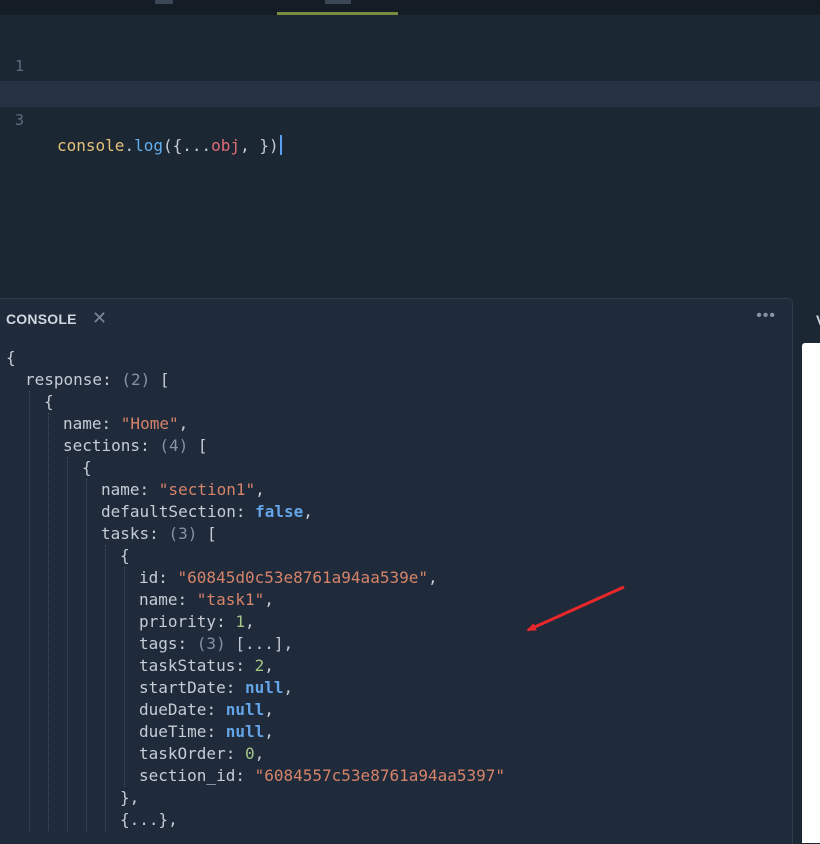 This screenshot has height=844, width=820. What do you see at coordinates (811, 593) in the screenshot?
I see `preview-frame` at bounding box center [811, 593].